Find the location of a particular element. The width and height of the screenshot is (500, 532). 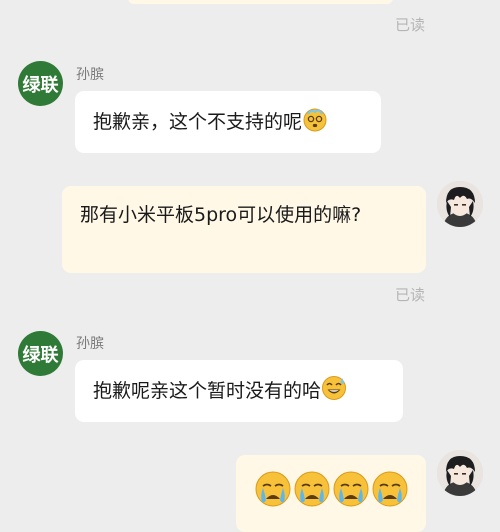

message-text: 抱歉亲，这个不支持的呢 is located at coordinates (198, 122).